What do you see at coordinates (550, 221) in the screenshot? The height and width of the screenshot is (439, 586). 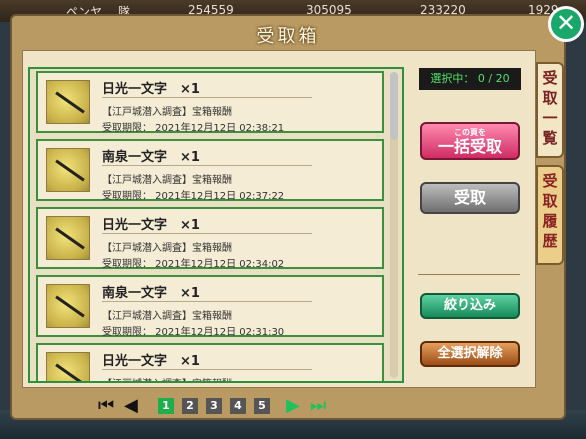 I see `tab-char: 履` at bounding box center [550, 221].